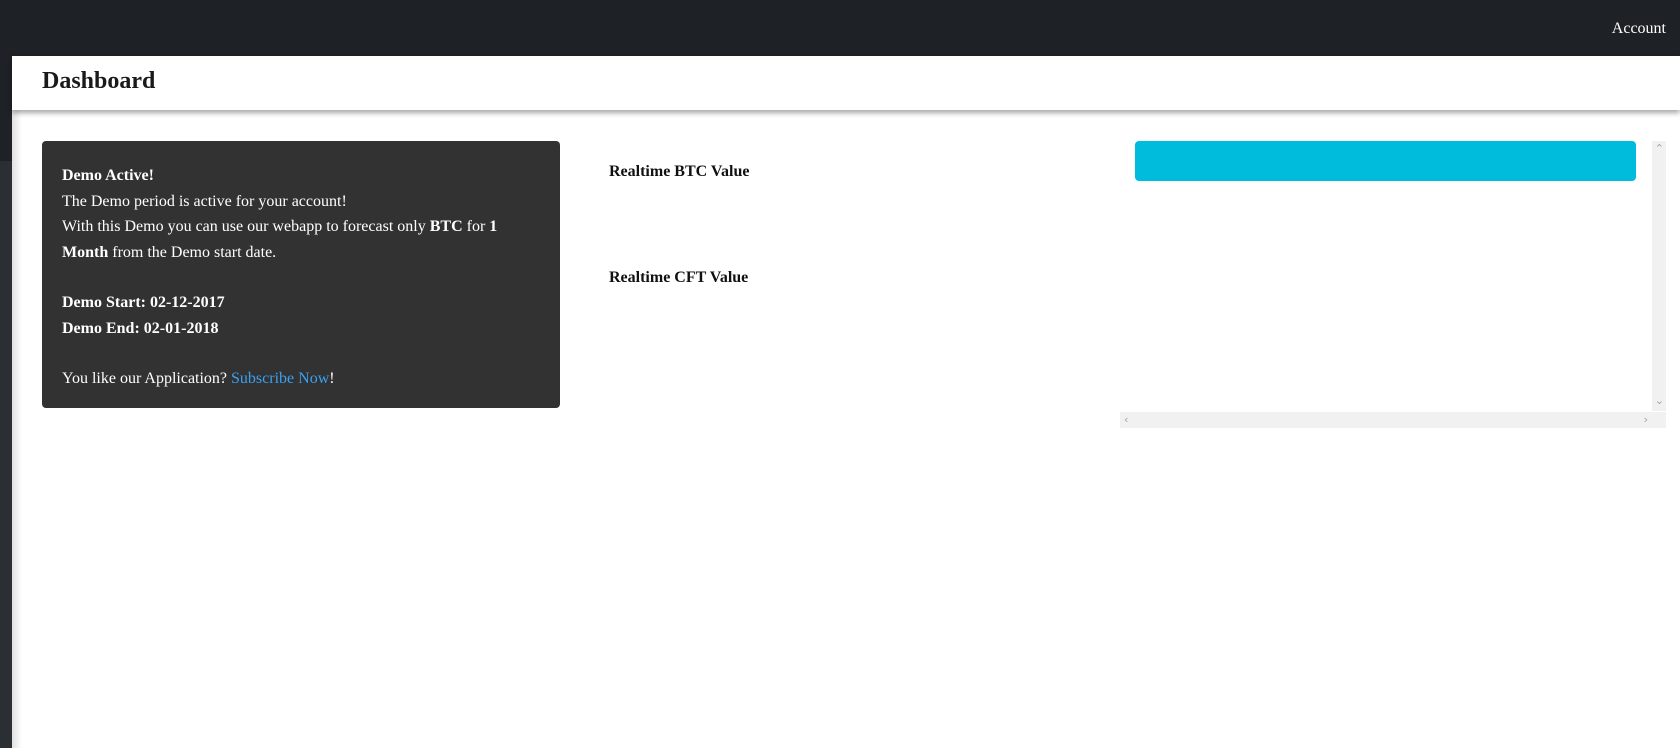 The height and width of the screenshot is (748, 1680). Describe the element at coordinates (1393, 284) in the screenshot. I see `embedded-widget-frame: ⌃ ⌄ ‹ ›` at that location.